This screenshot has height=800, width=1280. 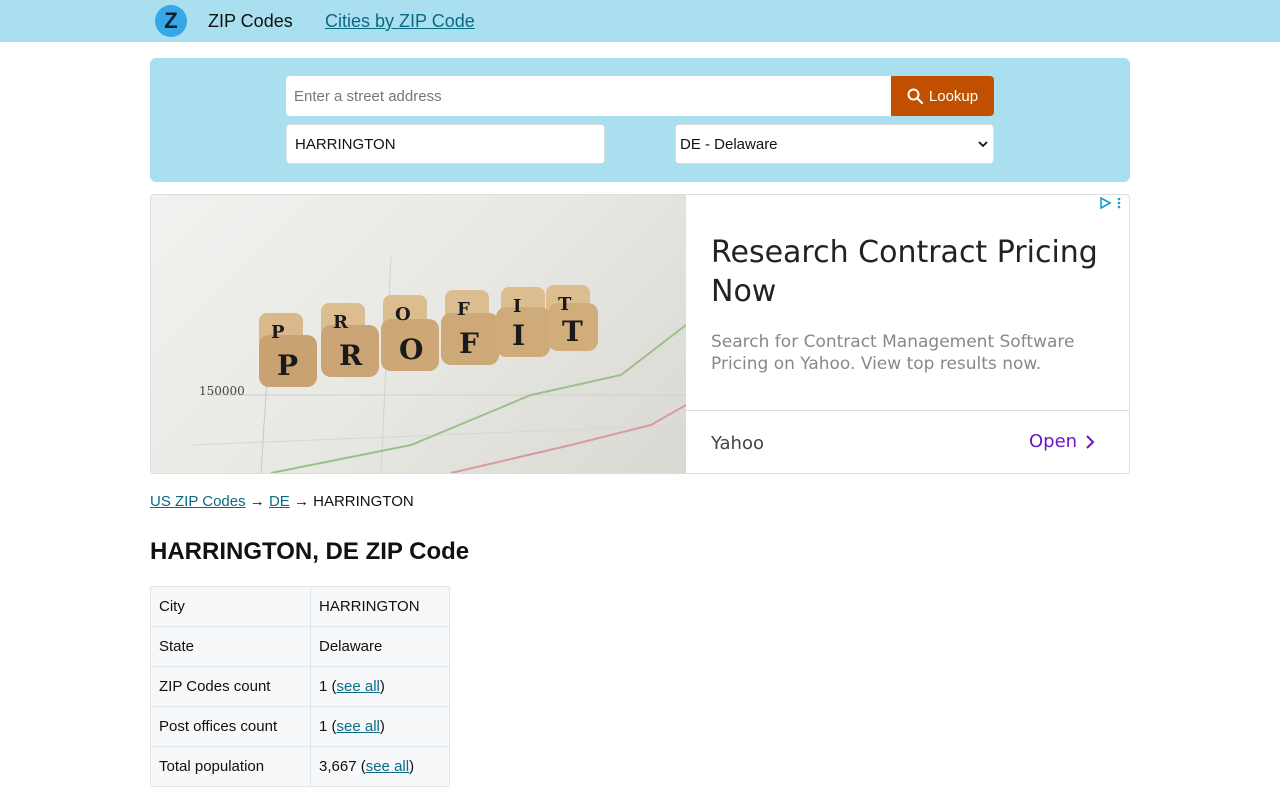 I want to click on row-label: City, so click(x=230, y=606).